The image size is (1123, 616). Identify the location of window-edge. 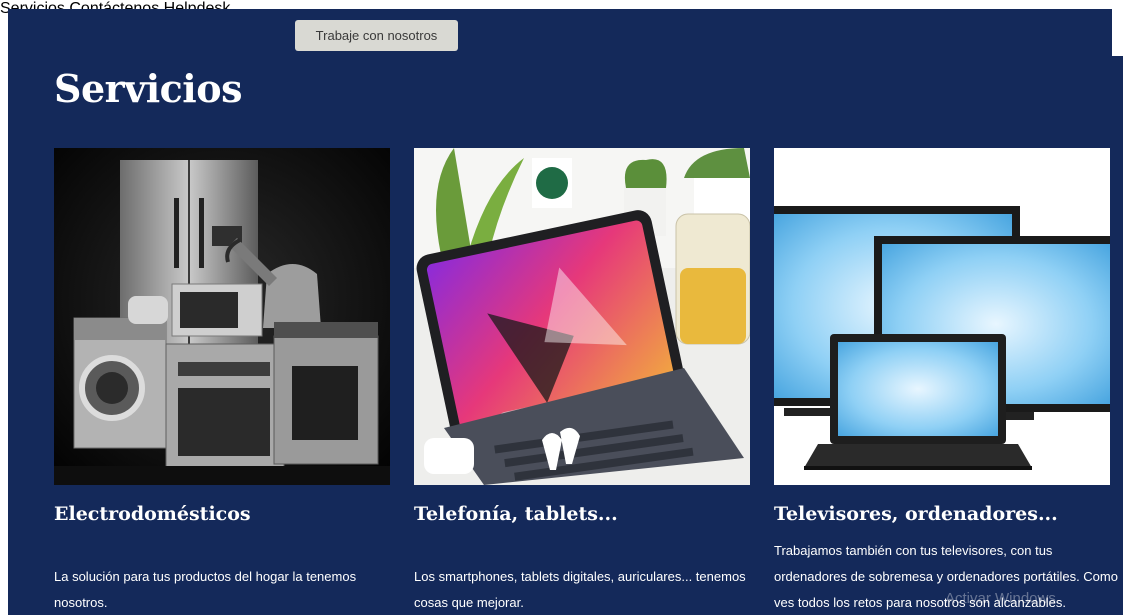
(1117, 335).